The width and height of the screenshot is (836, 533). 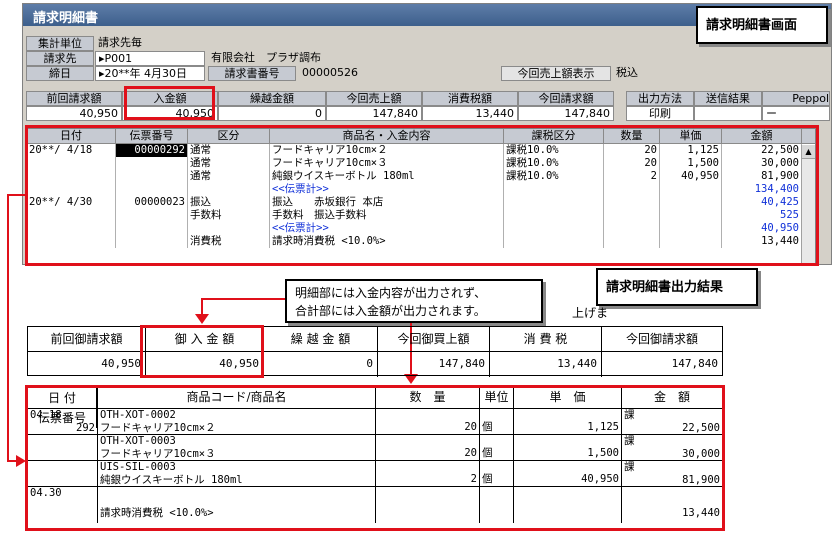 I want to click on print-summary-value-row: 40,950 40,950 0 147,840 13,440 147,840, so click(x=375, y=364).